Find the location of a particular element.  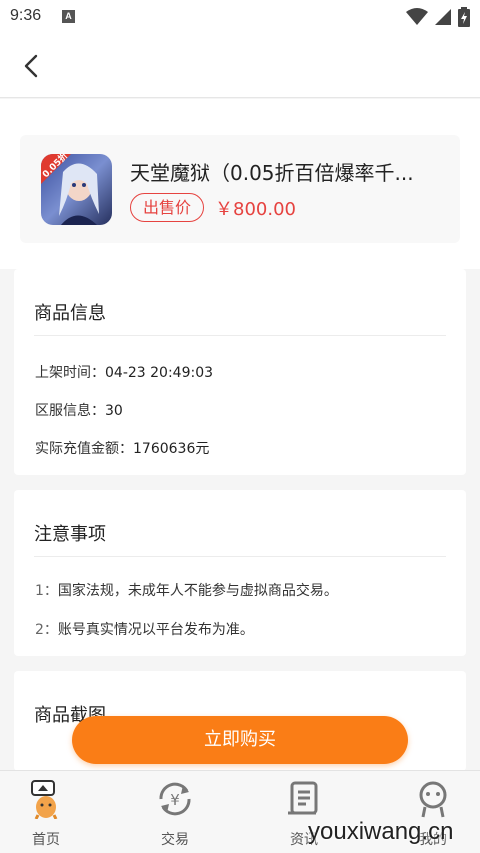

battery-icon is located at coordinates (464, 17).